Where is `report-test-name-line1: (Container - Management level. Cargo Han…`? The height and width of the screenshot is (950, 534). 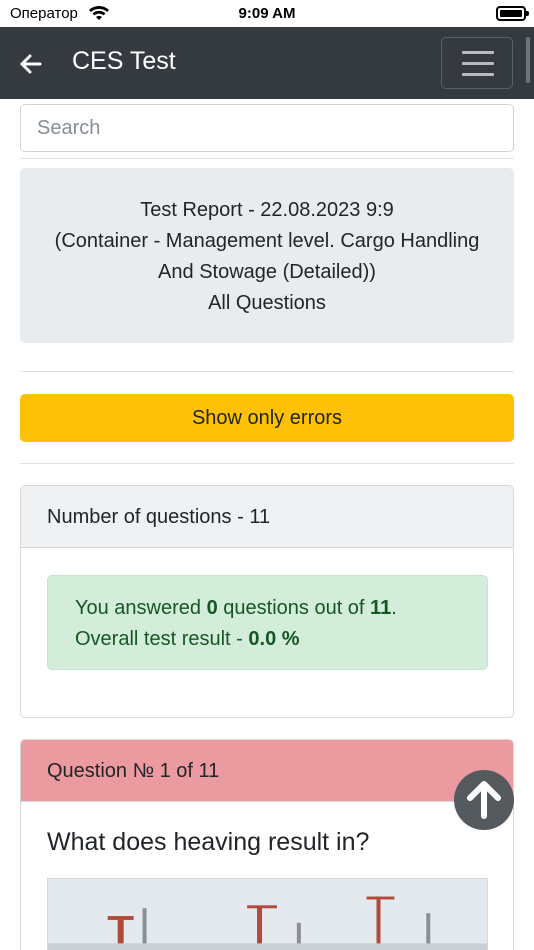
report-test-name-line1: (Container - Management level. Cargo Han… is located at coordinates (267, 241).